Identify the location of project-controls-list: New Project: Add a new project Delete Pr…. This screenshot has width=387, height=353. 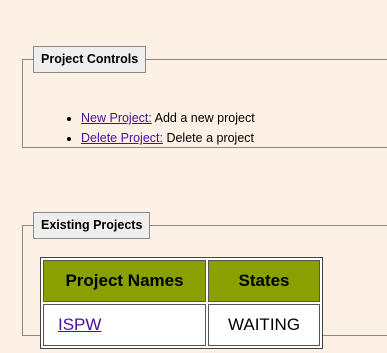
(168, 128).